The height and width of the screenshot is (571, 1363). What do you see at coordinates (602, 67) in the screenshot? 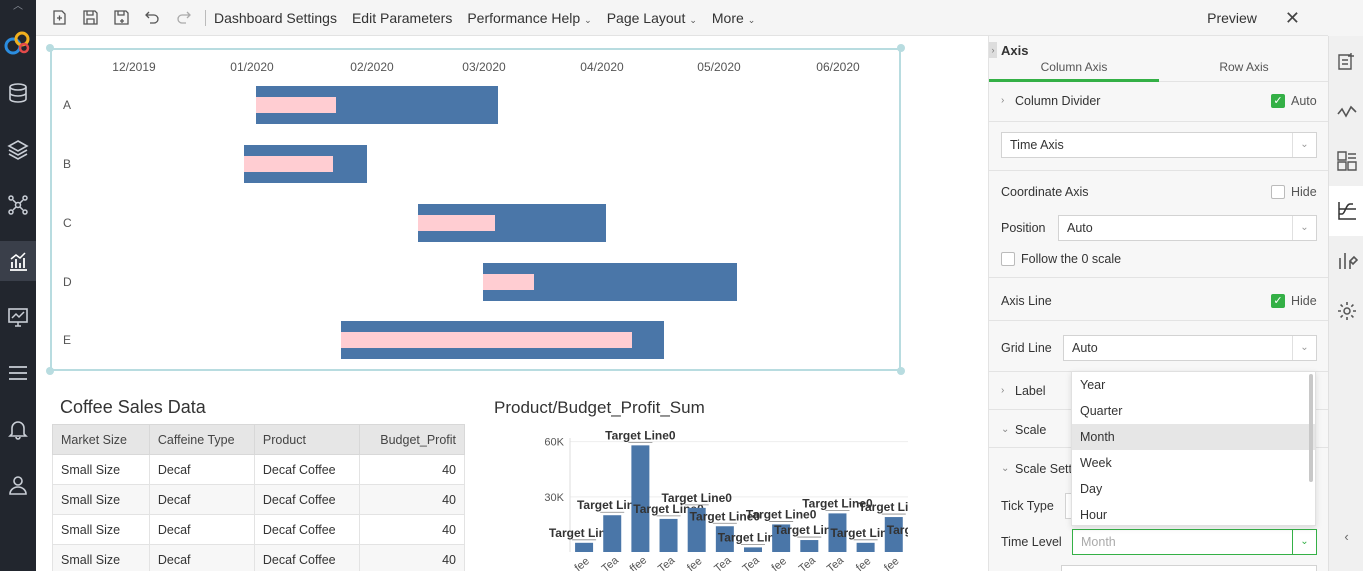
I see `gantt-month-label: 04/2020` at bounding box center [602, 67].